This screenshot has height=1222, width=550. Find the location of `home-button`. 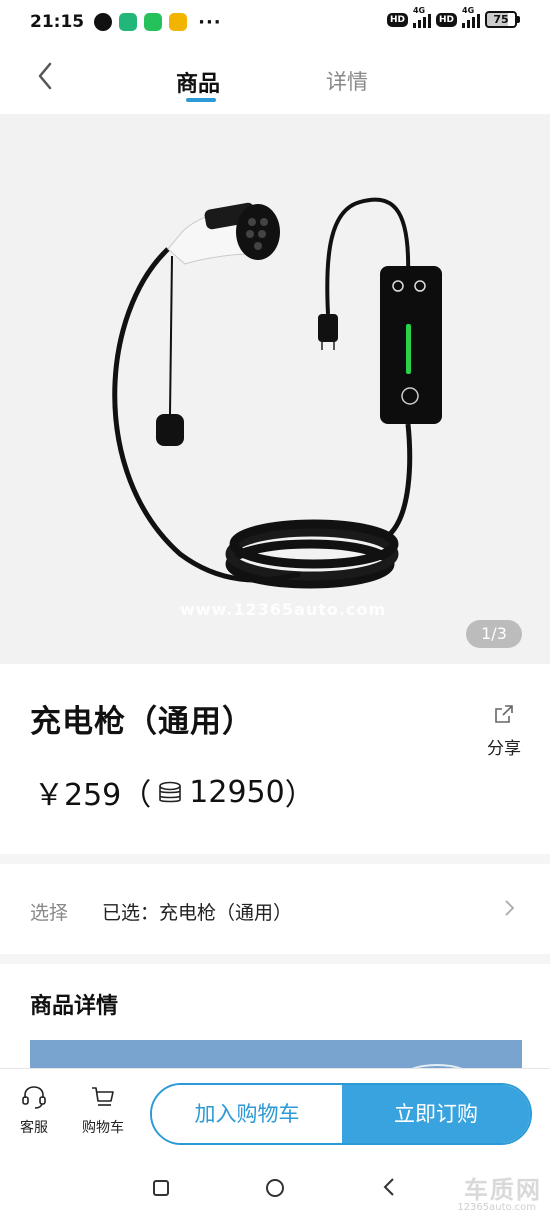

home-button is located at coordinates (275, 1188).